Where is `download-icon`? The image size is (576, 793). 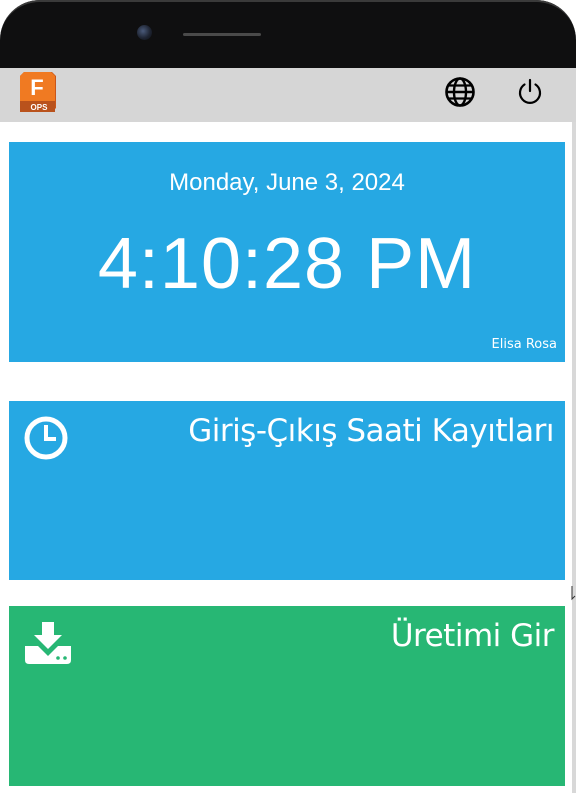 download-icon is located at coordinates (48, 643).